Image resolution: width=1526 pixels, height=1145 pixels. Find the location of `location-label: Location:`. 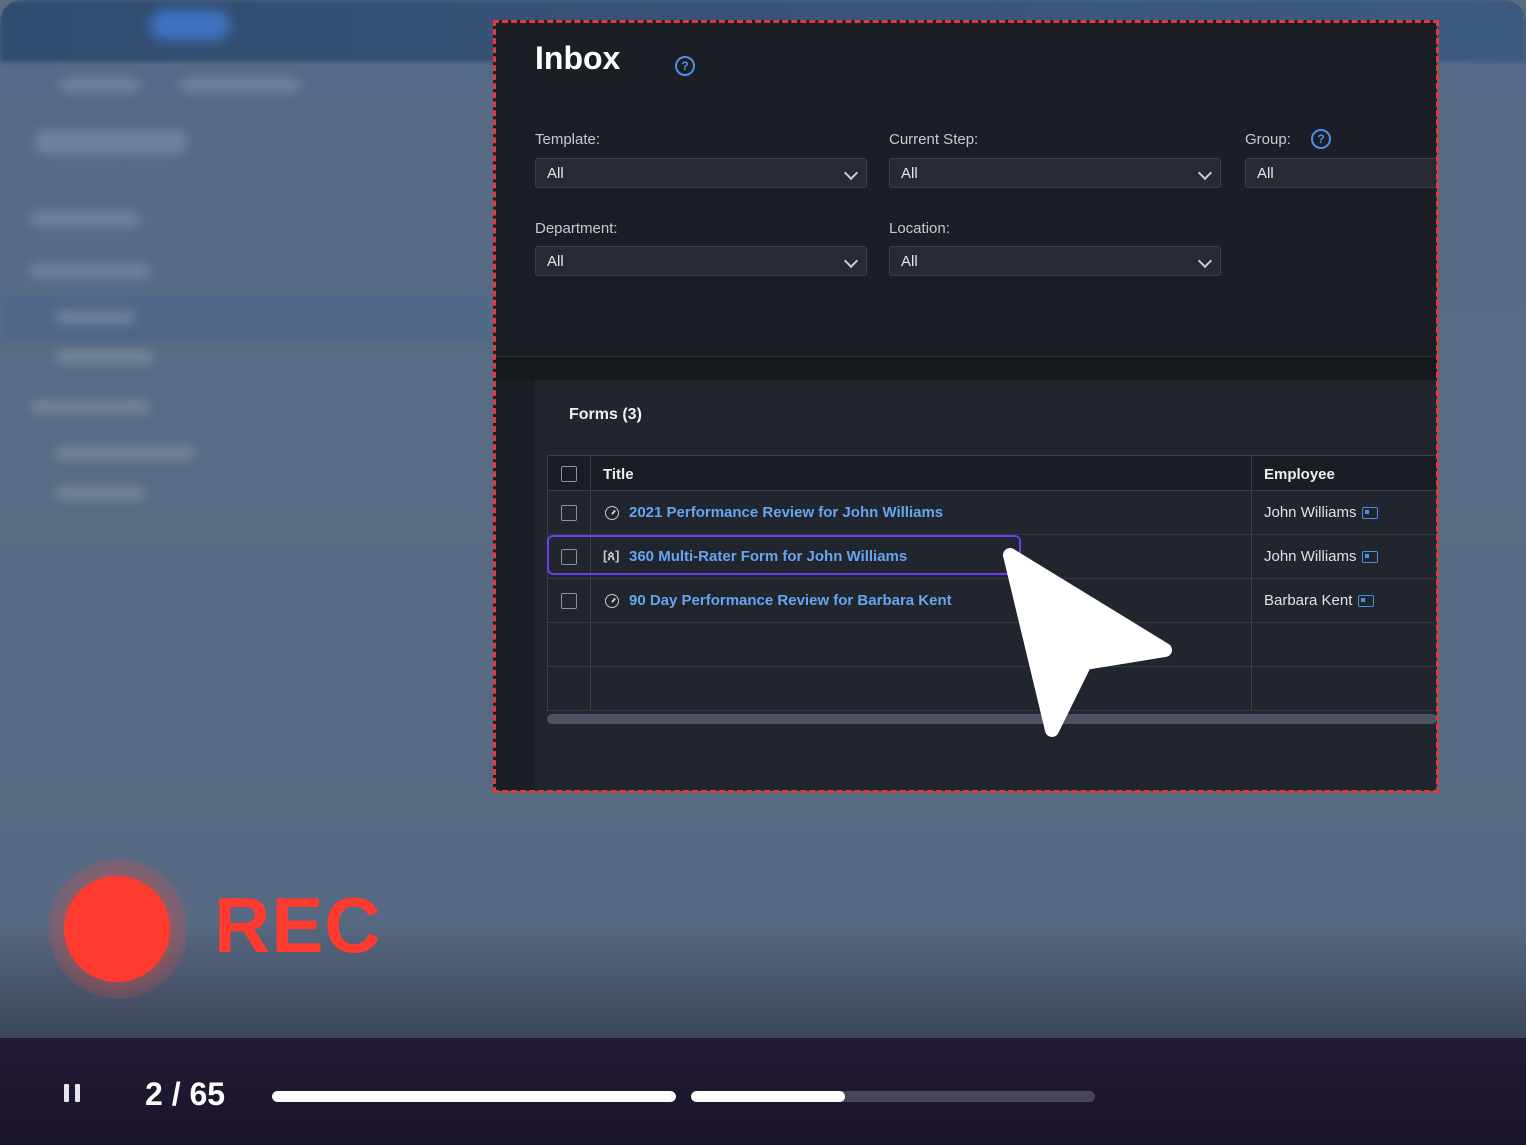

location-label: Location: is located at coordinates (919, 228).